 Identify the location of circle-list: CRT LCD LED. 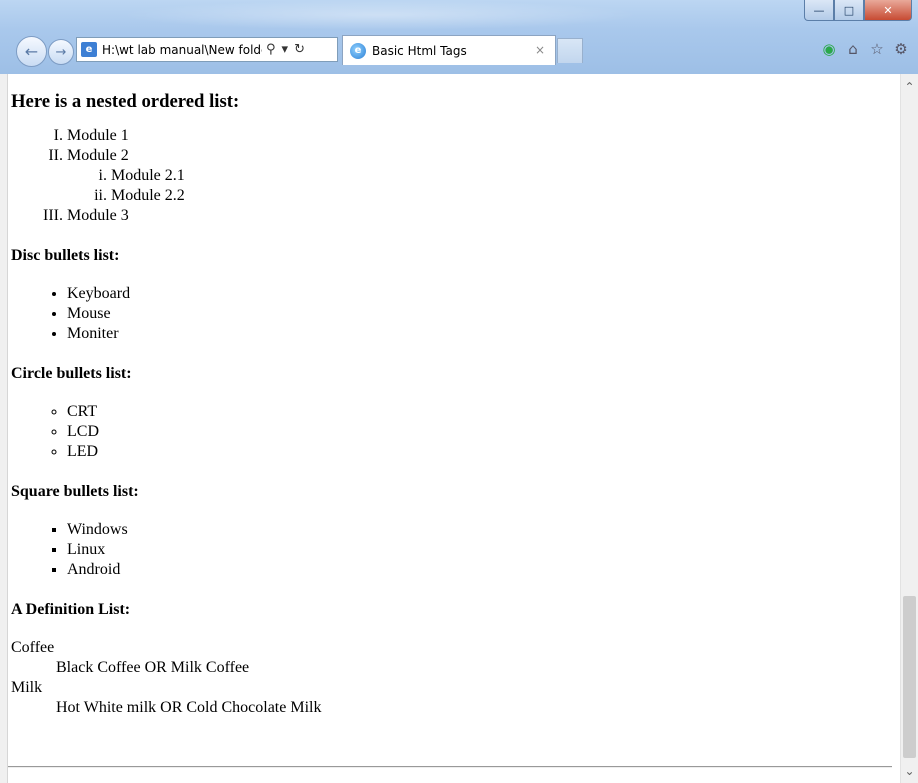
(453, 432).